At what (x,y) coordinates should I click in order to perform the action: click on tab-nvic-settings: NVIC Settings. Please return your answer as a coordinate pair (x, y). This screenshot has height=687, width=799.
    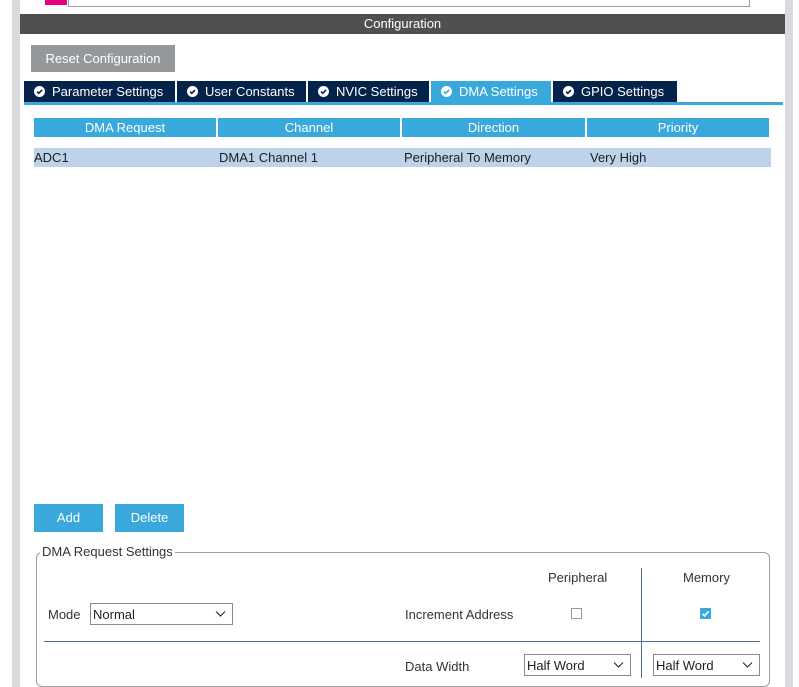
    Looking at the image, I should click on (368, 91).